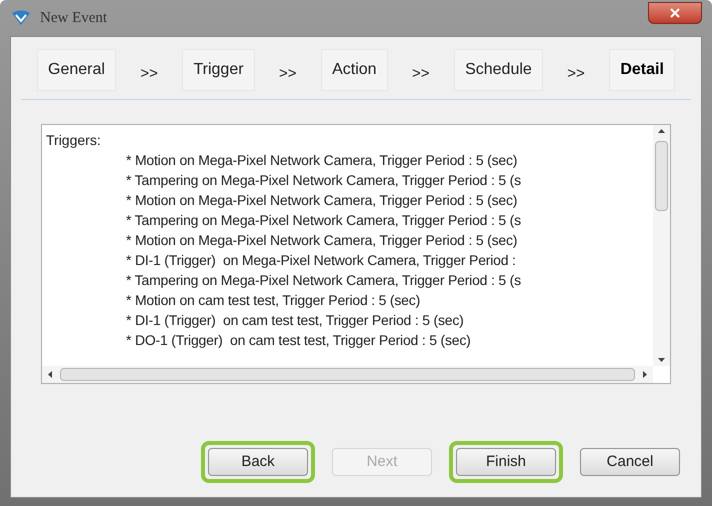 The image size is (712, 506). I want to click on trigger-line: * DI-1 (Trigger) on Mega-Pixel Network Camera, Trigger Period :, so click(321, 260).